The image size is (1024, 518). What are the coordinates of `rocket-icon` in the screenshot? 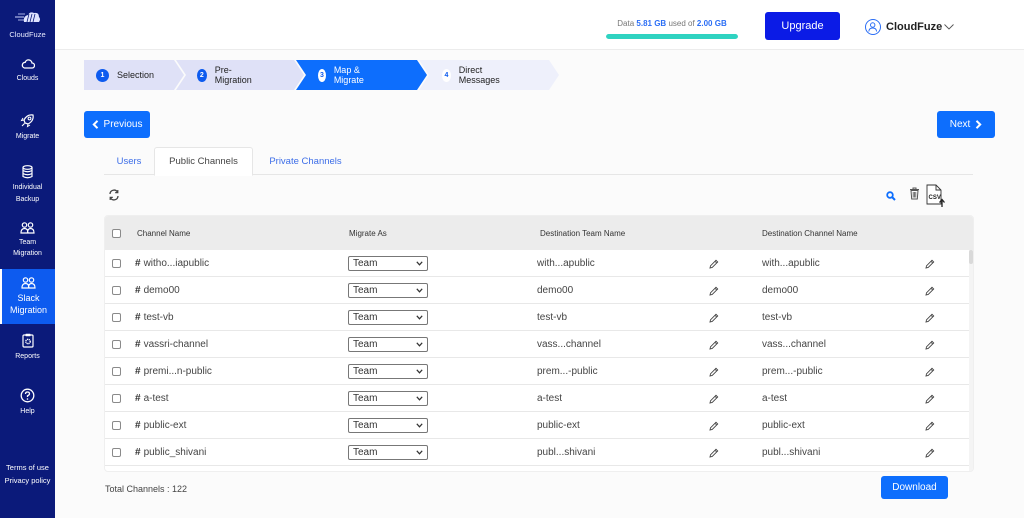 It's located at (27, 121).